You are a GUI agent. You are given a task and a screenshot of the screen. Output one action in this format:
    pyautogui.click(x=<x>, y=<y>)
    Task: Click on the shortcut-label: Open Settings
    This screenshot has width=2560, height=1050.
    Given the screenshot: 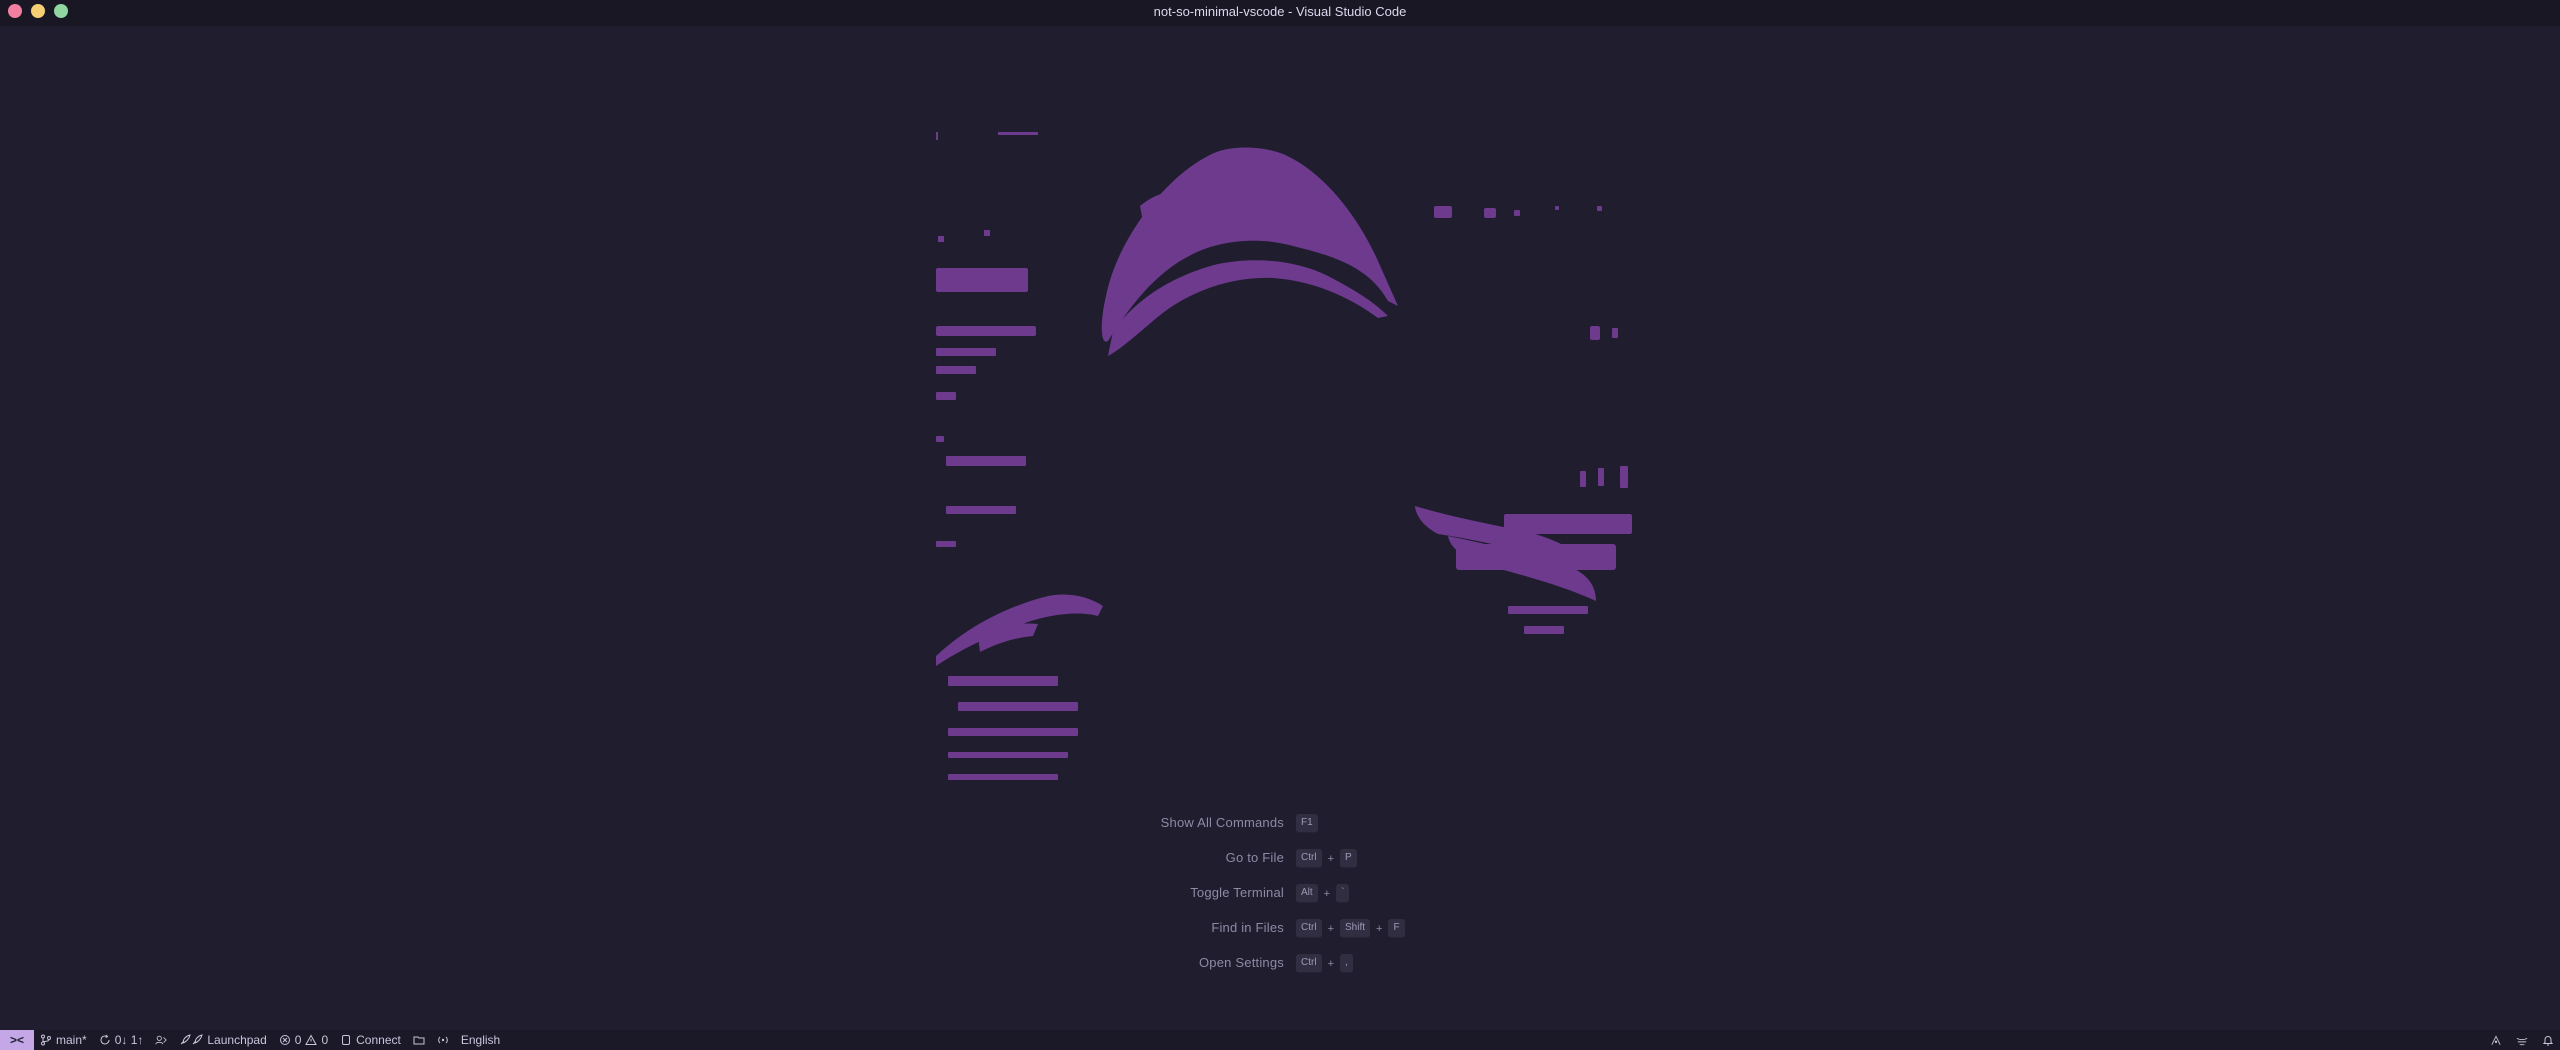 What is the action you would take?
    pyautogui.click(x=1241, y=962)
    